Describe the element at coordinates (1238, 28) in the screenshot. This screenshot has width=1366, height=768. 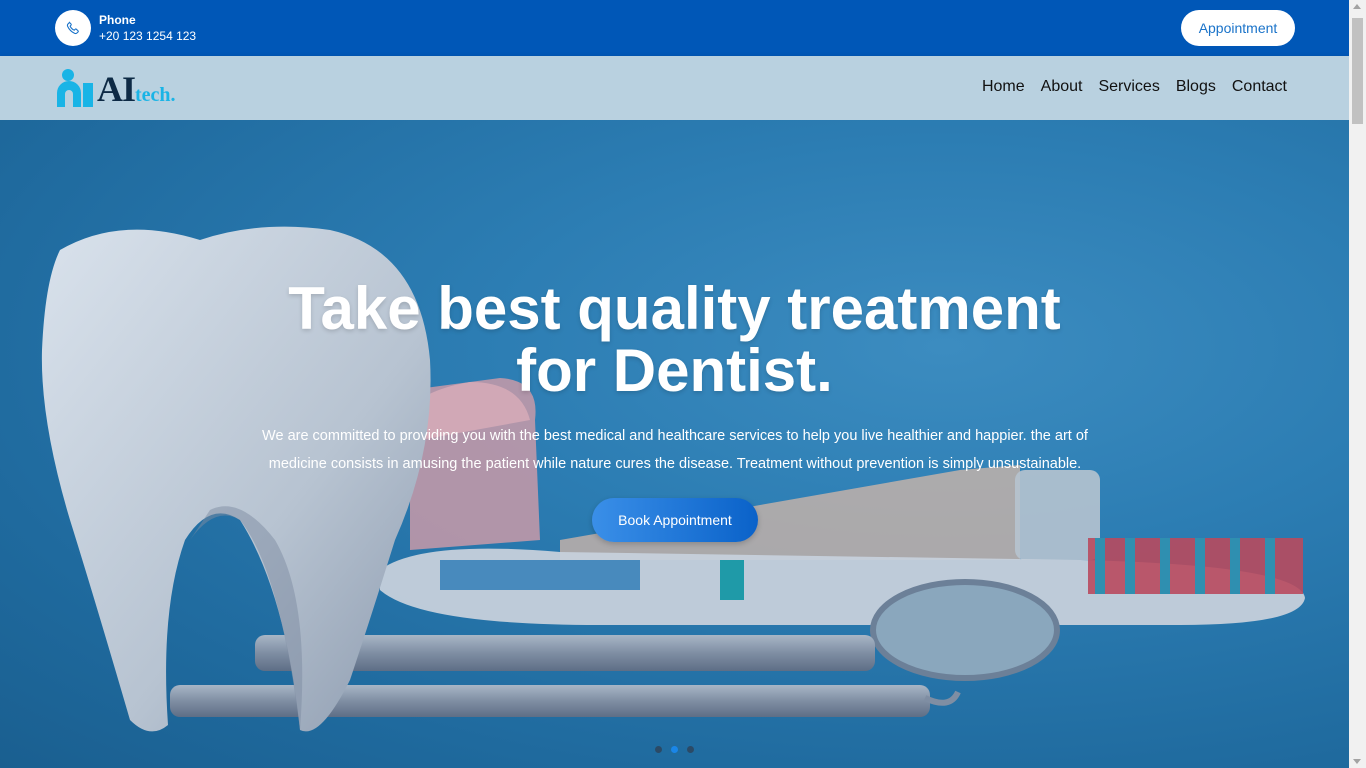
I see `appointment-button: Appointment` at that location.